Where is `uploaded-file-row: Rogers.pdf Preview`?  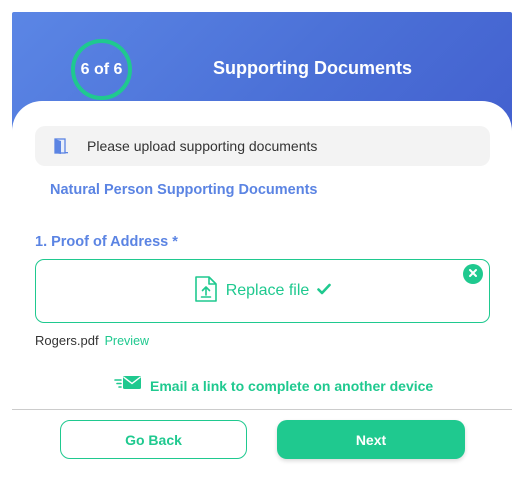 uploaded-file-row: Rogers.pdf Preview is located at coordinates (92, 340).